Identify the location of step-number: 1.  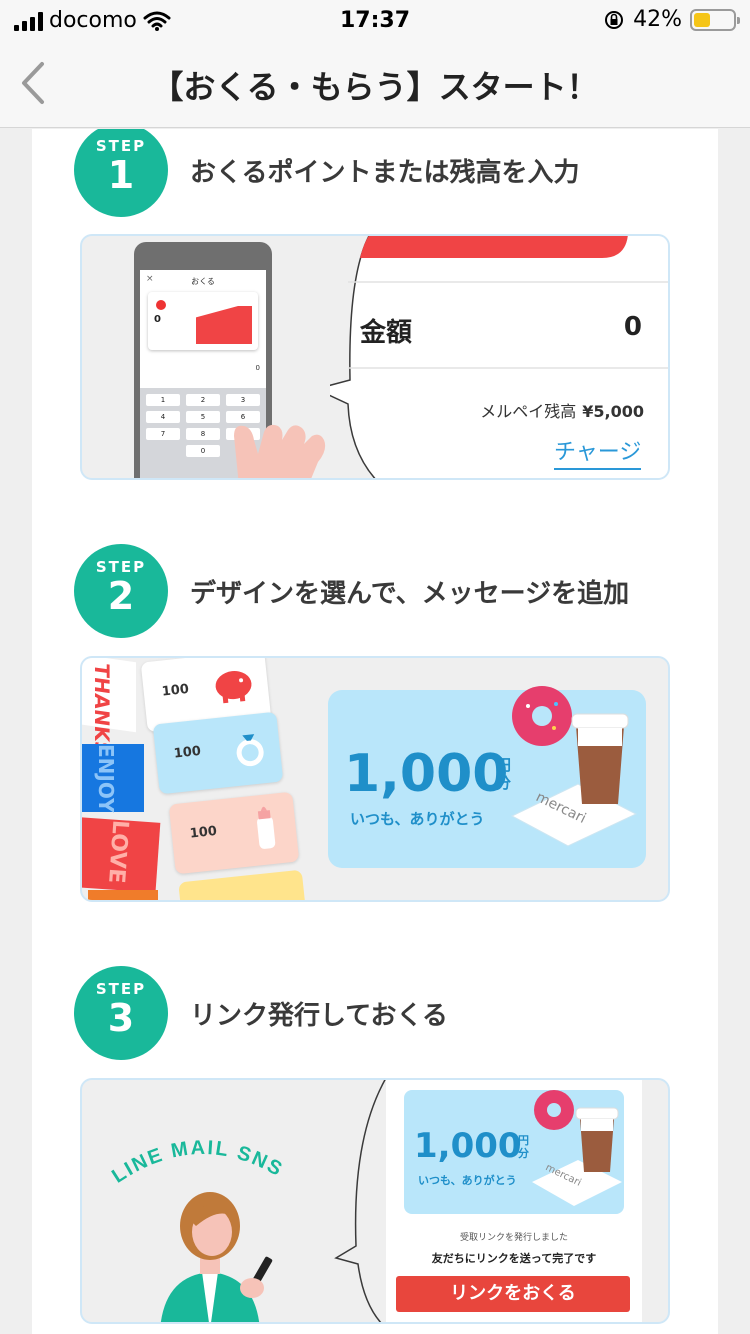
(121, 175).